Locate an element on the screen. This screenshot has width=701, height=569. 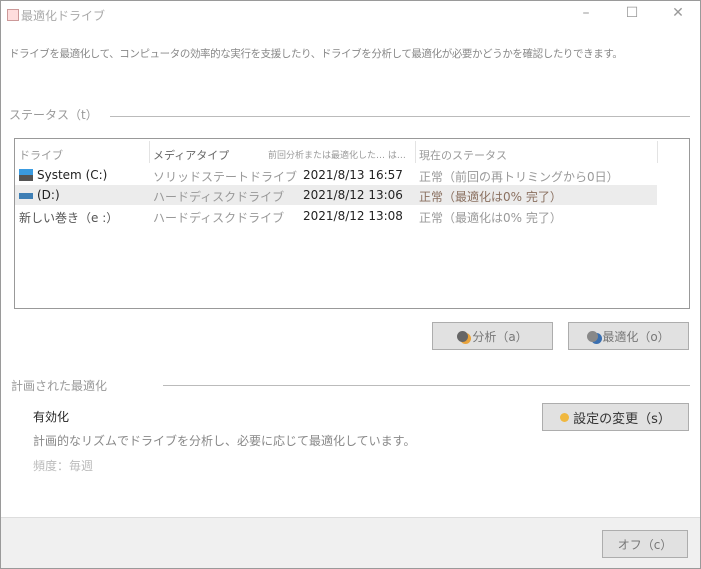
minimize-button: – is located at coordinates (586, 15).